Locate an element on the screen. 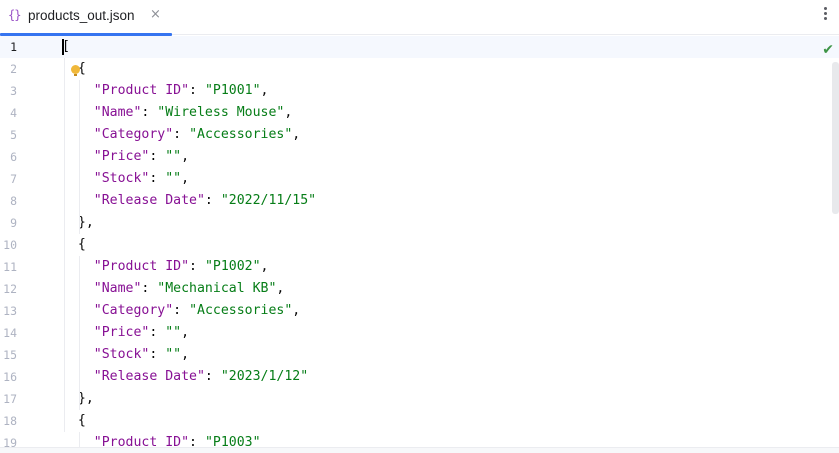 This screenshot has height=453, width=839. code-line: 18 { is located at coordinates (419, 421).